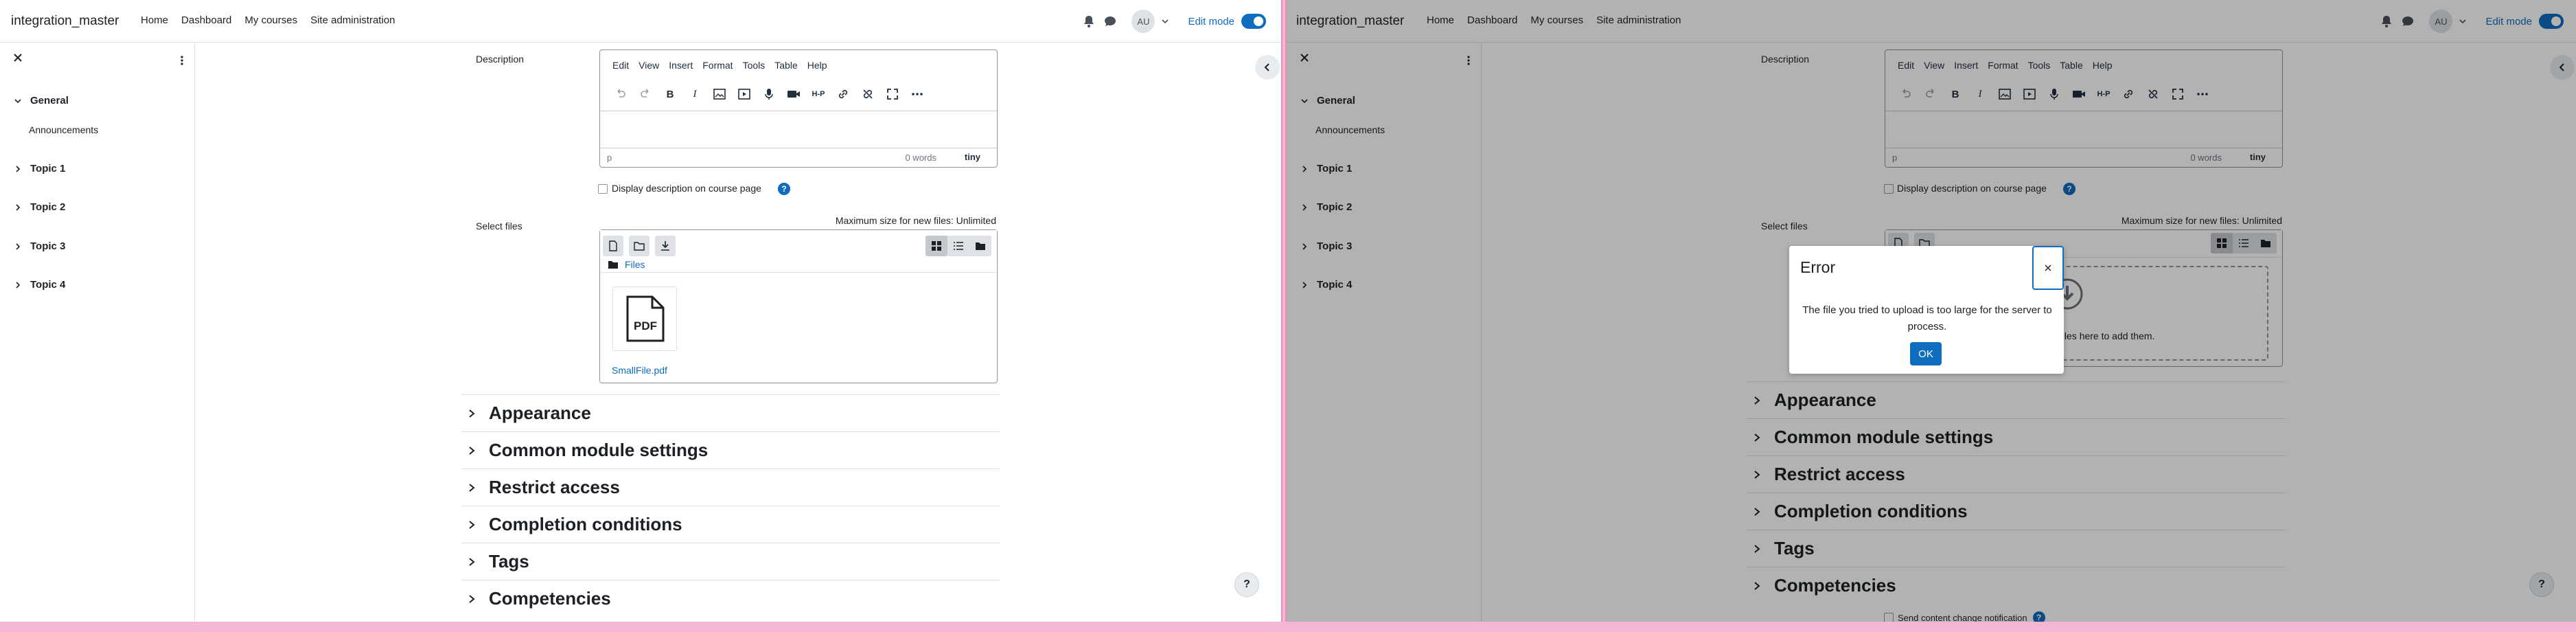 The image size is (2576, 632). What do you see at coordinates (819, 94) in the screenshot?
I see `h5p-icon: H‑P` at bounding box center [819, 94].